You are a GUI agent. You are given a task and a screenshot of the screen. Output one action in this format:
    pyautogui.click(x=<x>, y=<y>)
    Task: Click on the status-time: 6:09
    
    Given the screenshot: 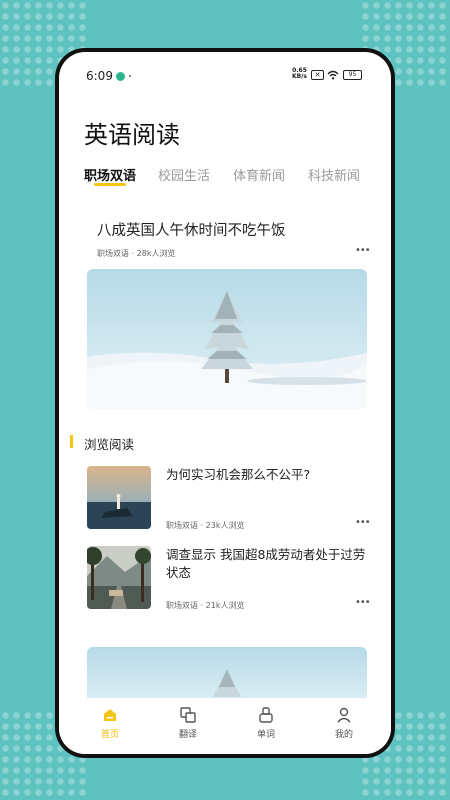 What is the action you would take?
    pyautogui.click(x=99, y=76)
    